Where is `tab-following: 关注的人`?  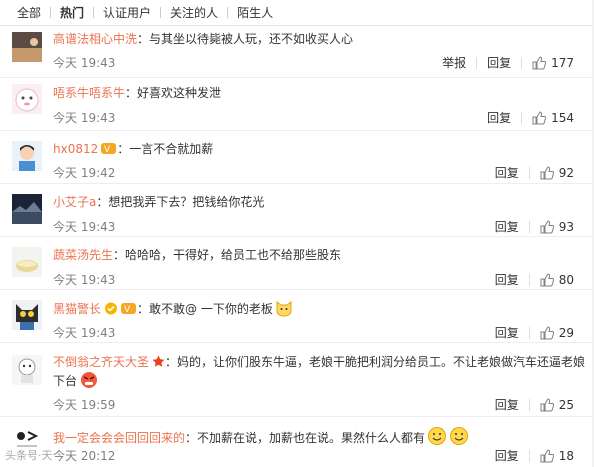 tab-following: 关注的人 is located at coordinates (194, 12).